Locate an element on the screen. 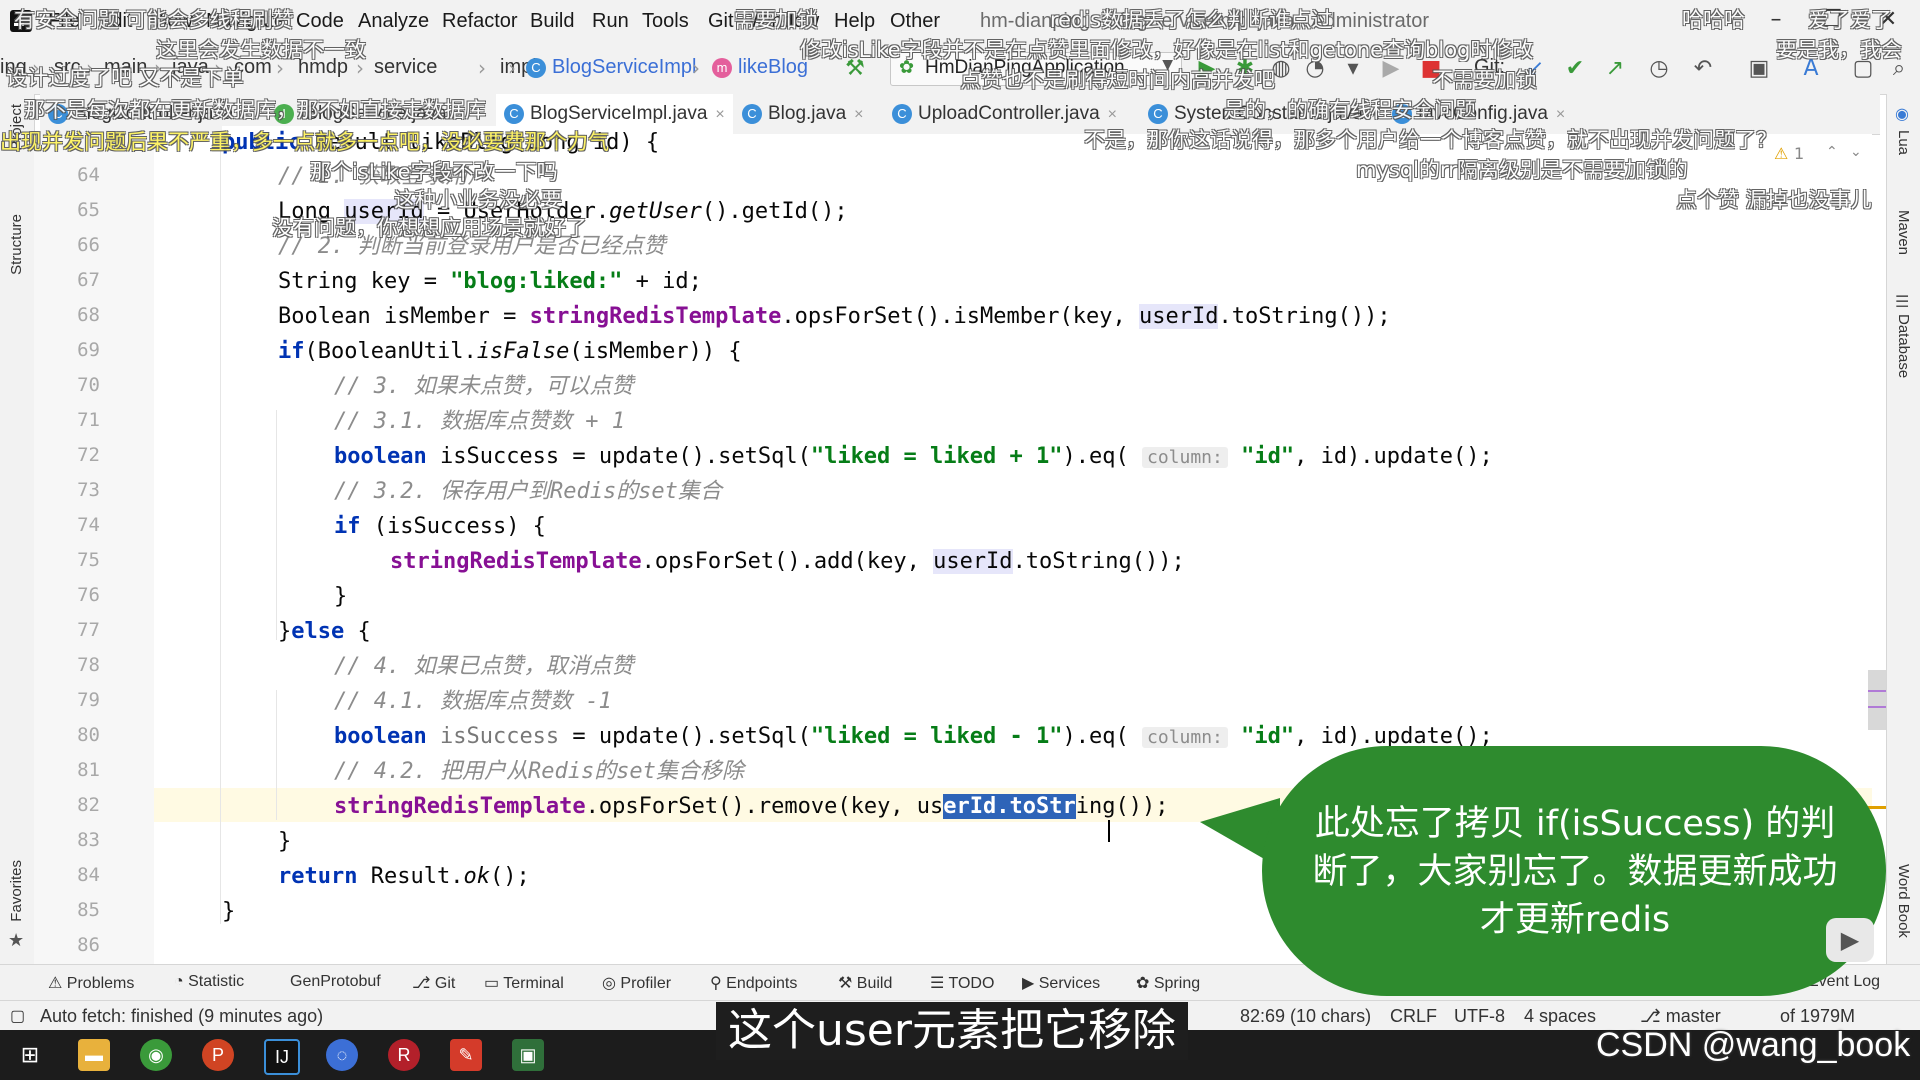  code-line: return Result.ok(); is located at coordinates (404, 877).